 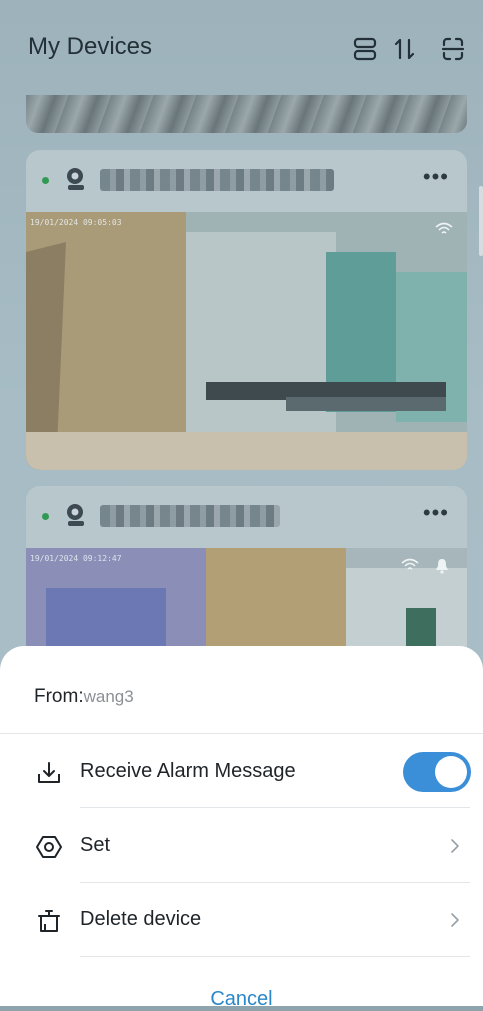 I want to click on layout-toggle-icon, so click(x=365, y=49).